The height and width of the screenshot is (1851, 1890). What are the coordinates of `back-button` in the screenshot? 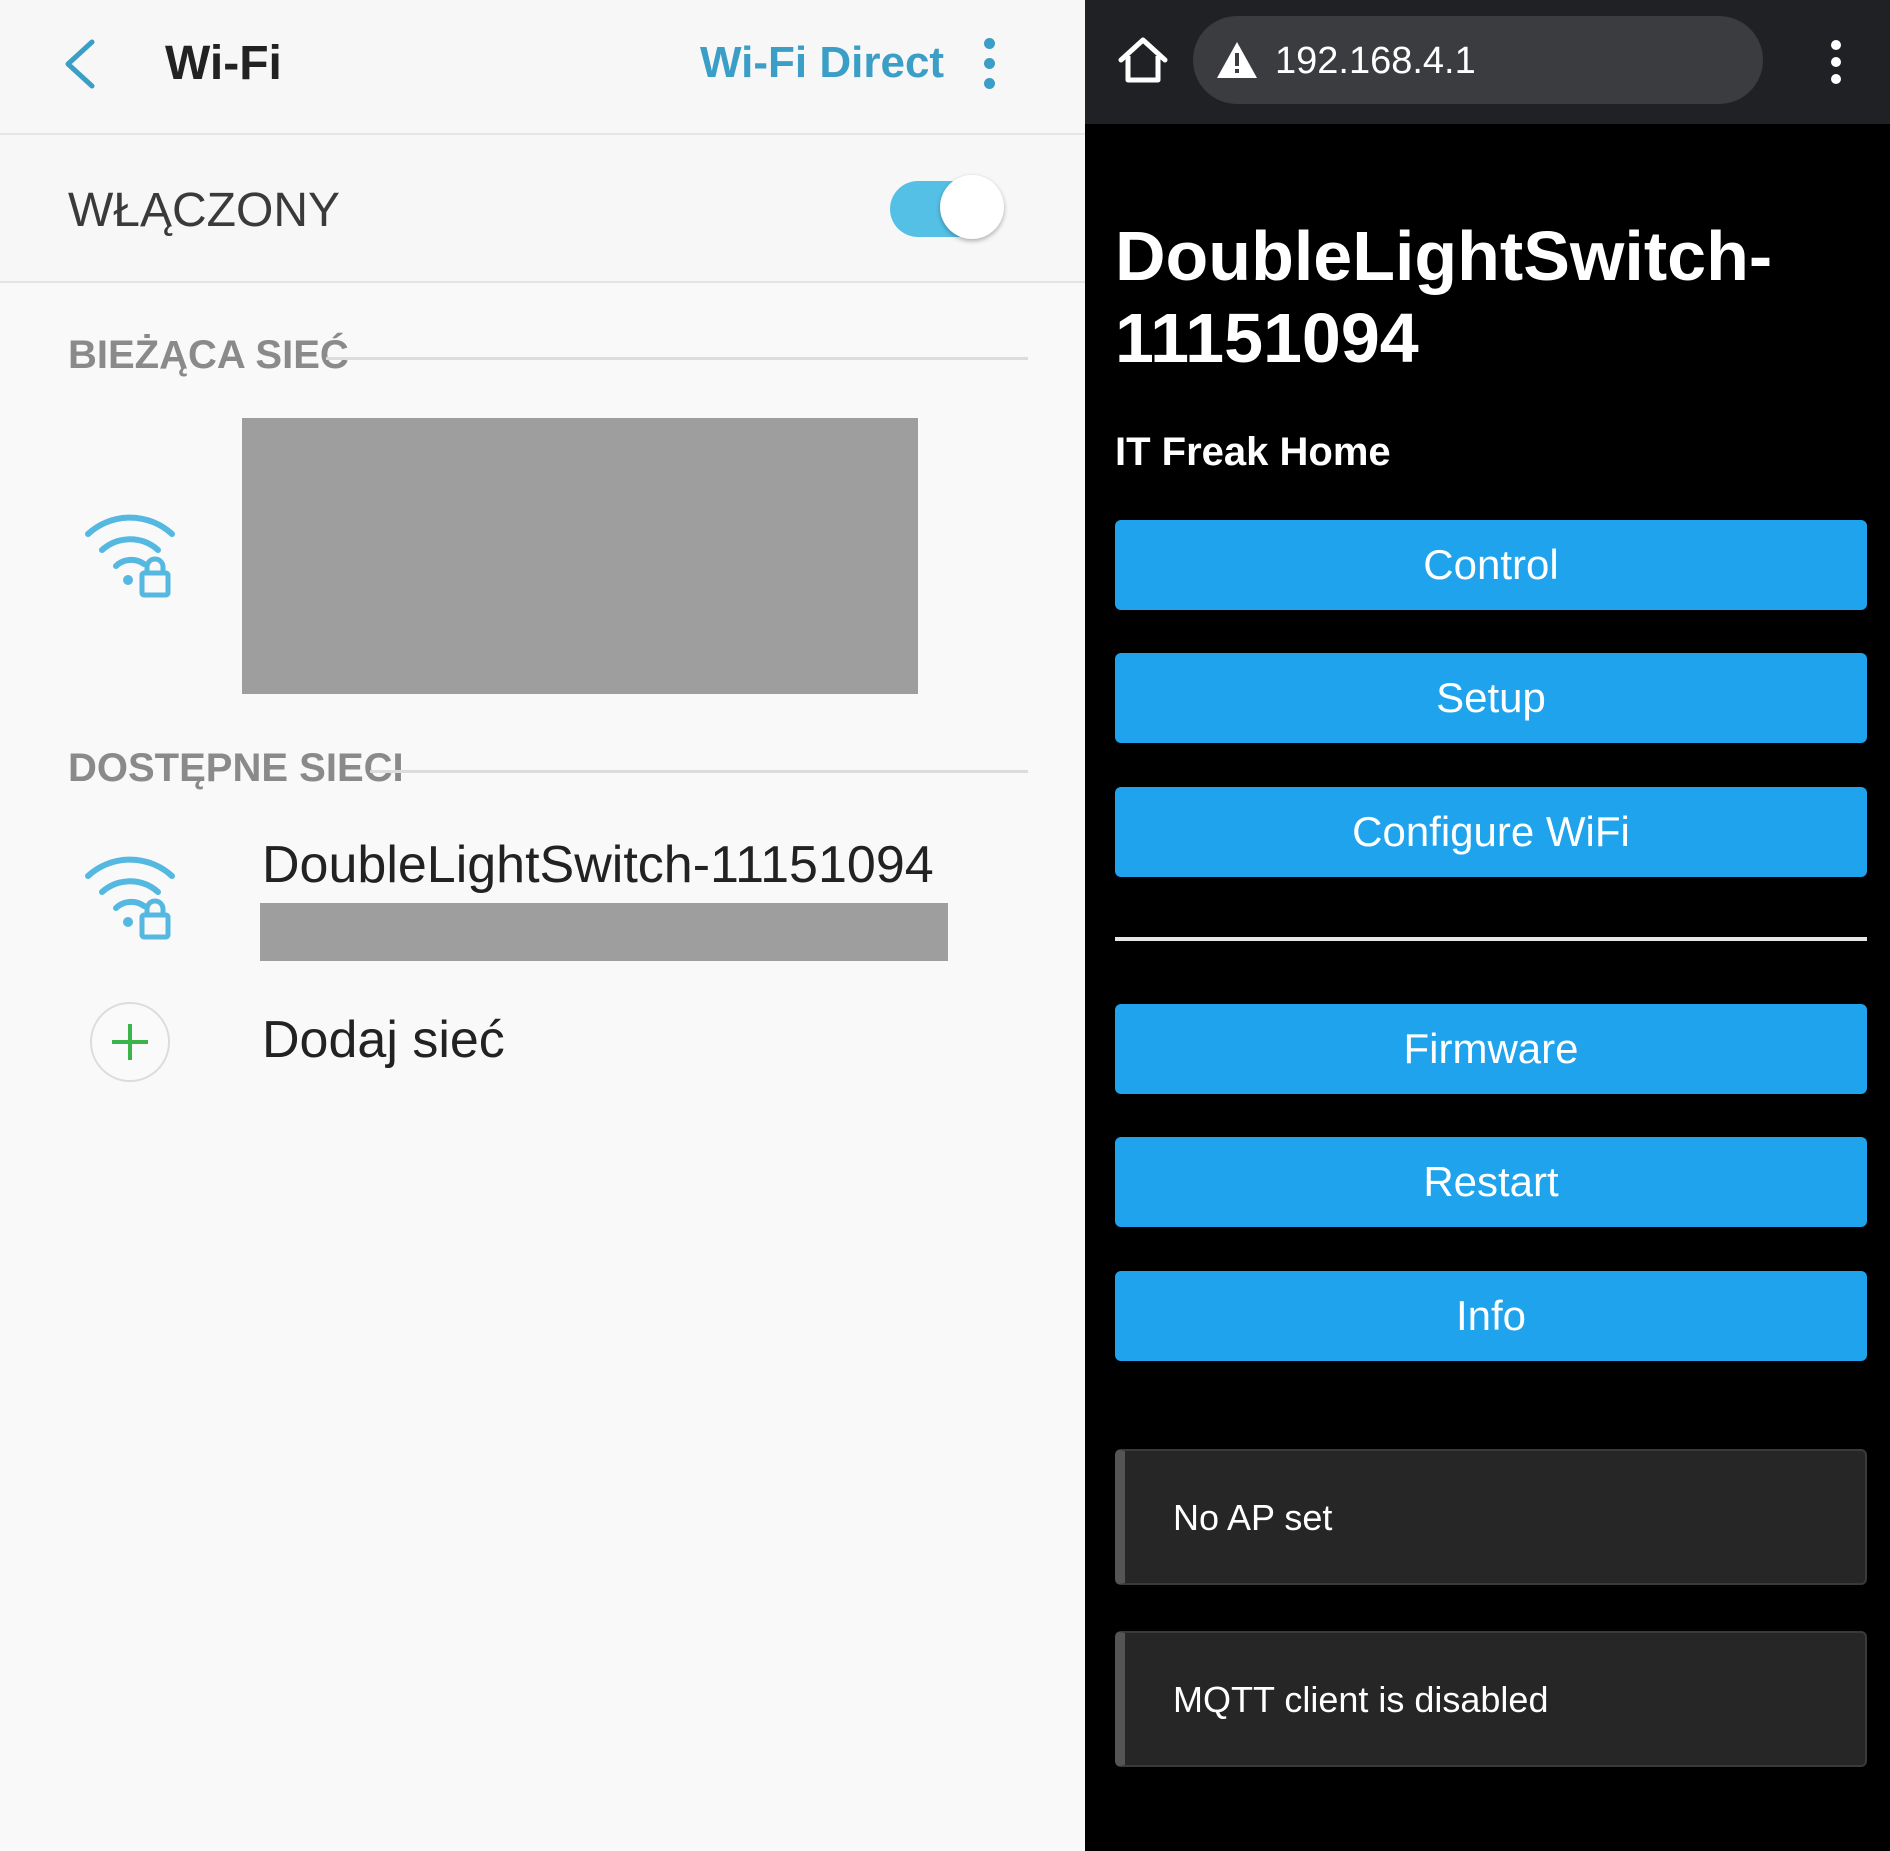 It's located at (85, 63).